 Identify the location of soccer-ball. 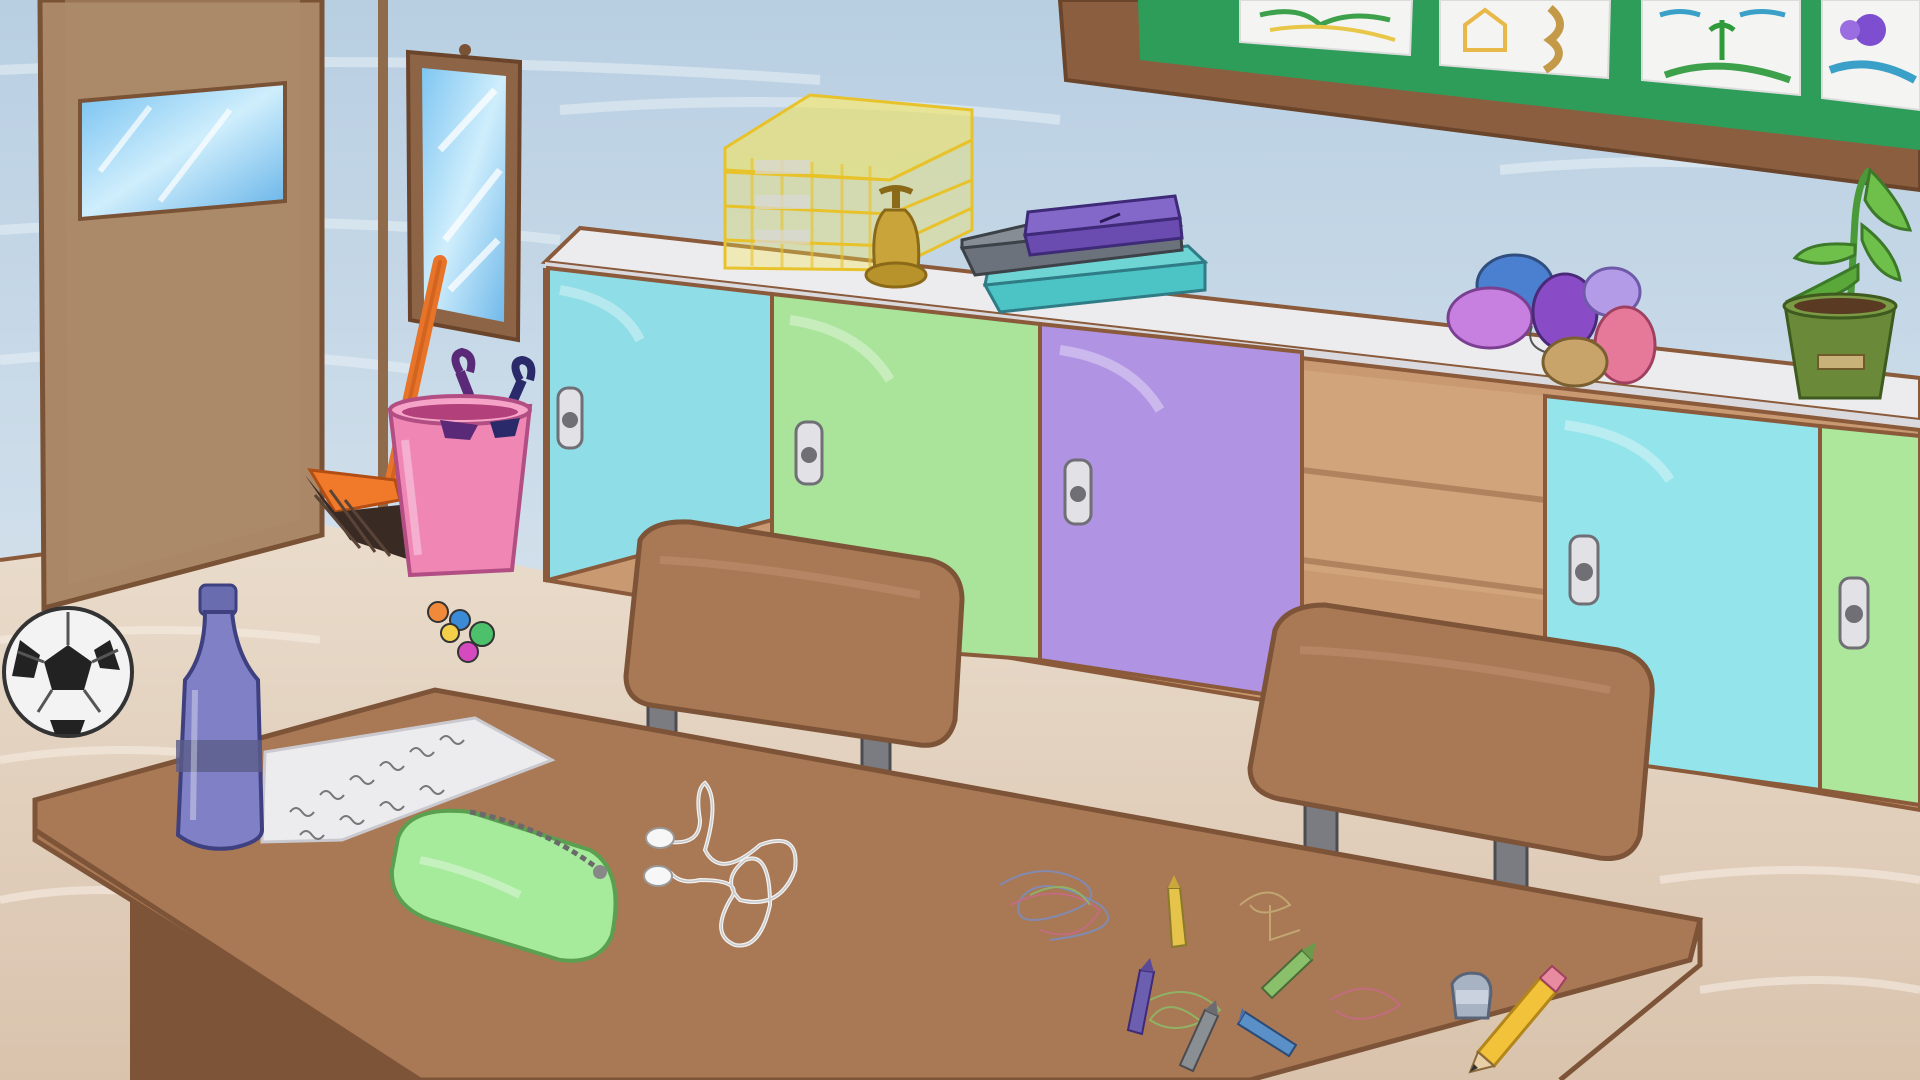
(68, 672).